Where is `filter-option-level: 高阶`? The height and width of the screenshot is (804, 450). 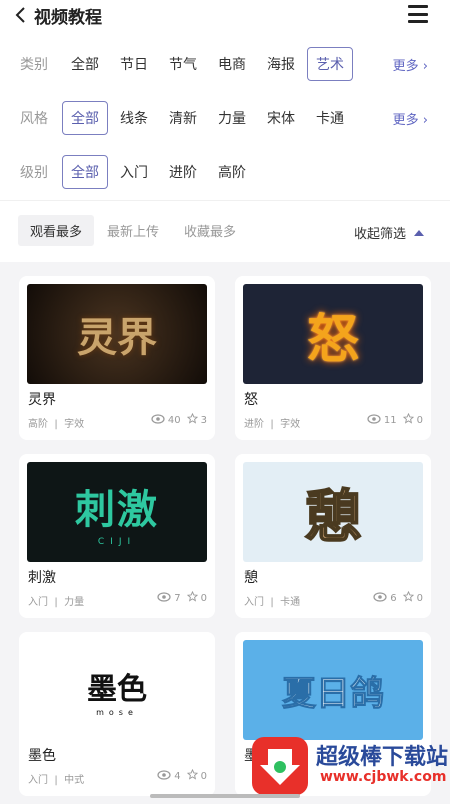 filter-option-level: 高阶 is located at coordinates (232, 172).